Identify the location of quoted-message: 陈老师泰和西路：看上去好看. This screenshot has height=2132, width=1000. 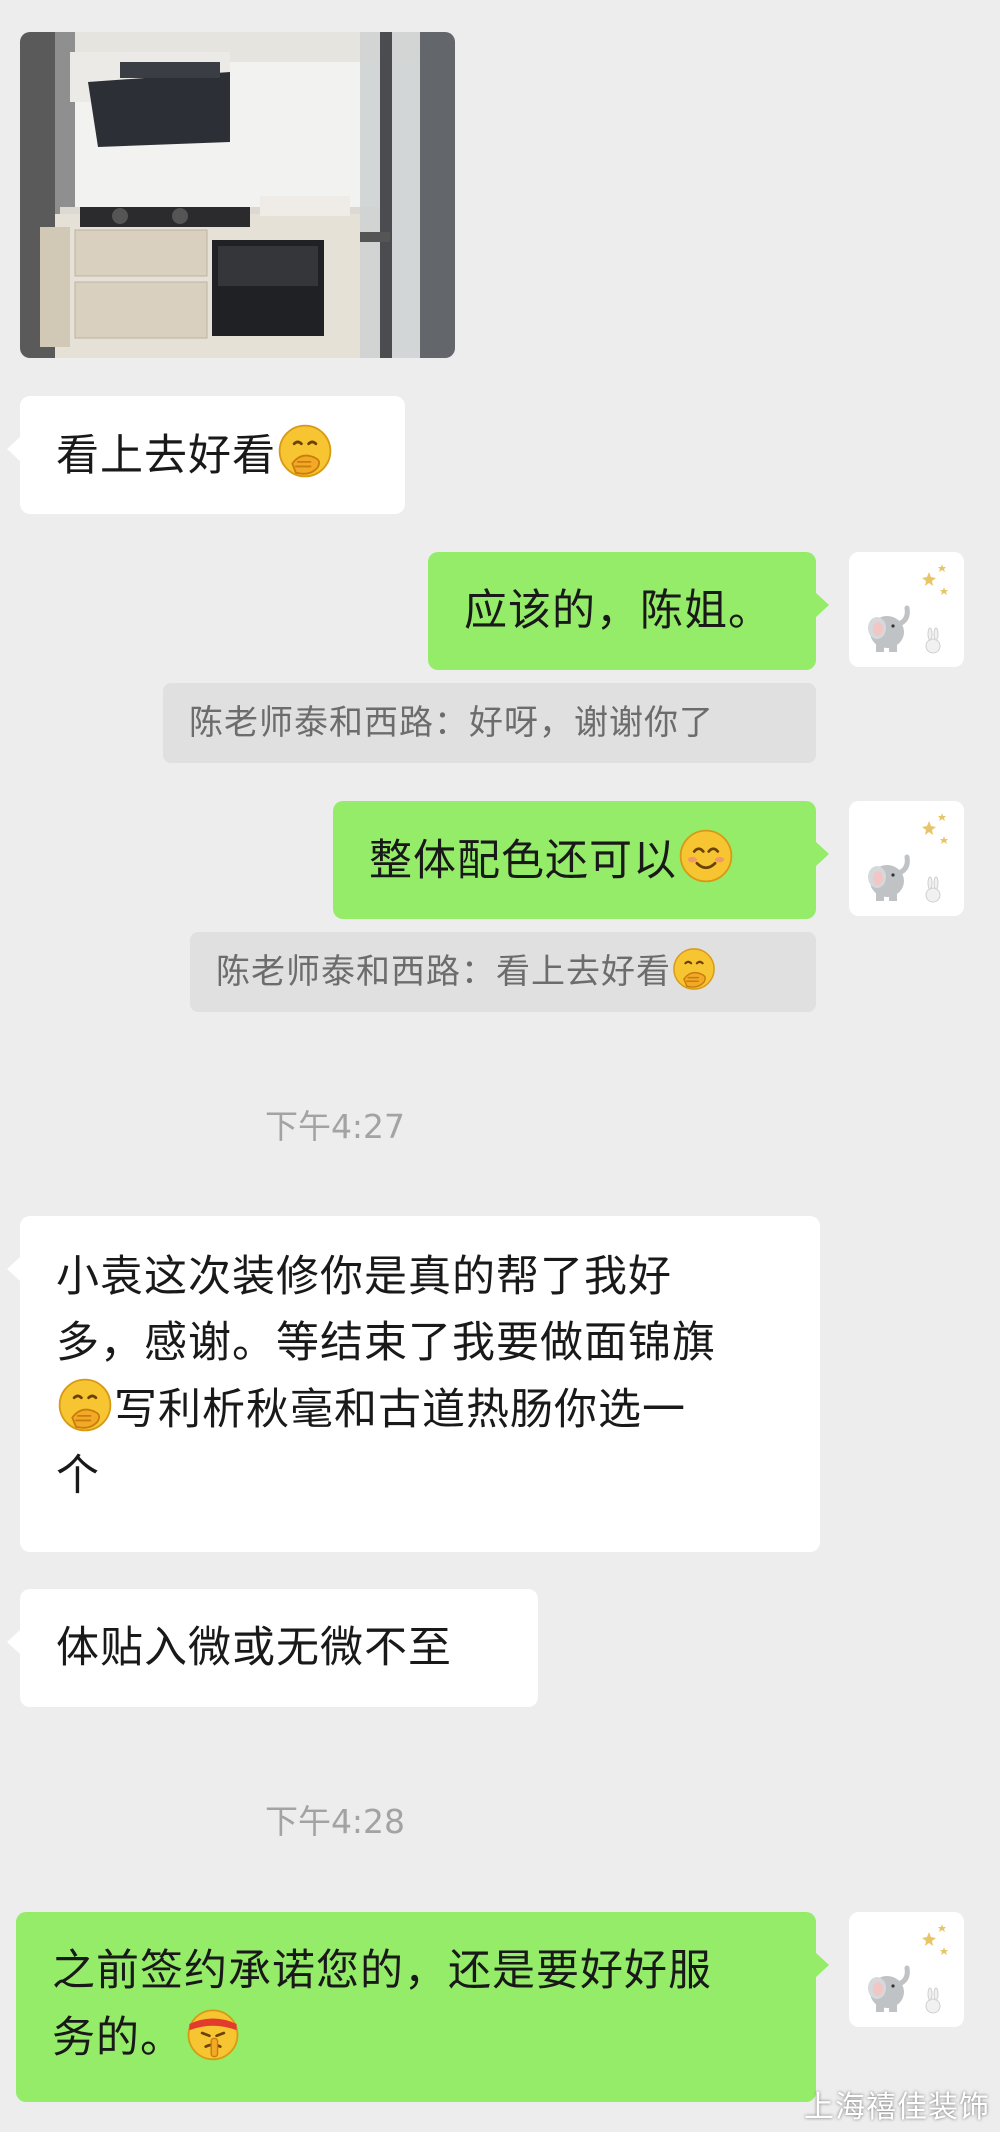
(503, 972).